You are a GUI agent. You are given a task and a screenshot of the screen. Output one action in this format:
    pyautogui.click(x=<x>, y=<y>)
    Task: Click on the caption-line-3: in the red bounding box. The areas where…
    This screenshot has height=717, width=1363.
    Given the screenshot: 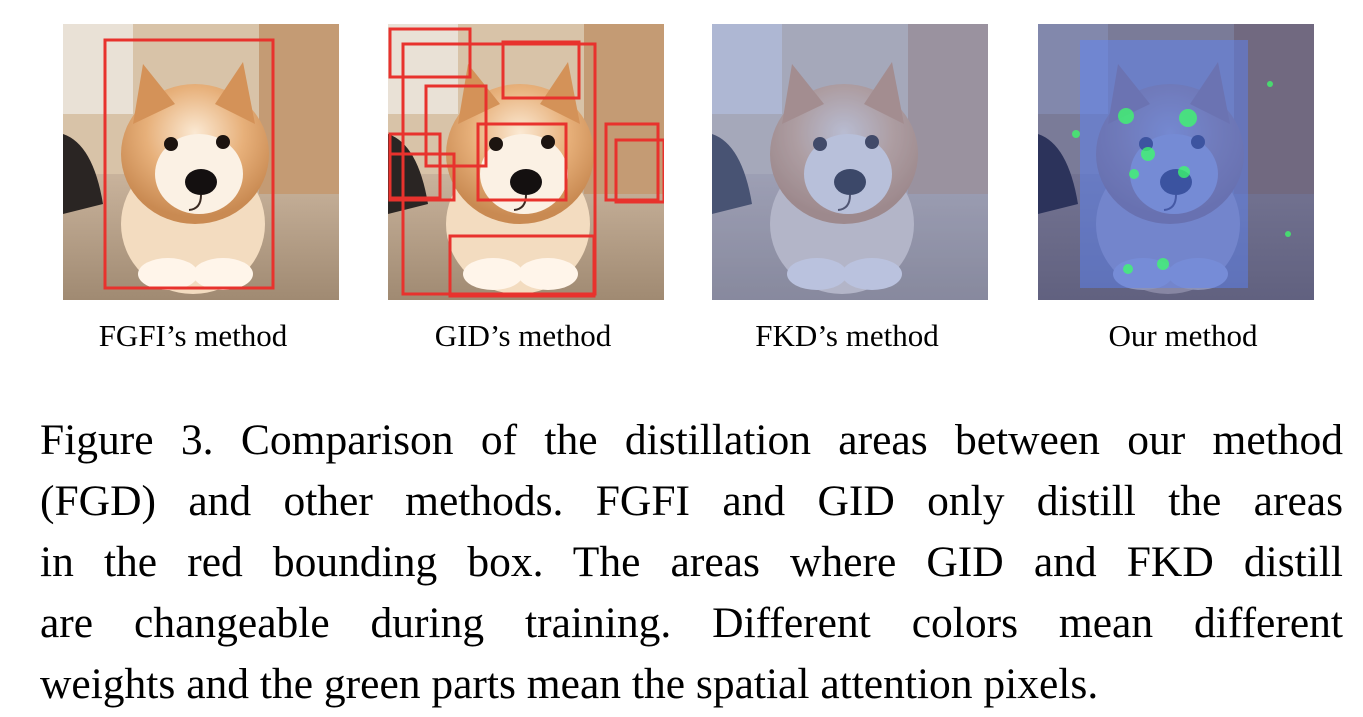 What is the action you would take?
    pyautogui.click(x=691, y=562)
    